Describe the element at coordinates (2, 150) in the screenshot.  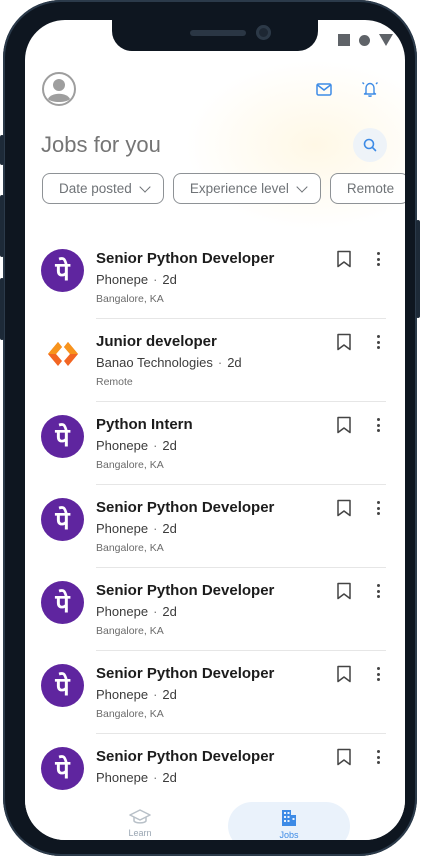
I see `side-button` at that location.